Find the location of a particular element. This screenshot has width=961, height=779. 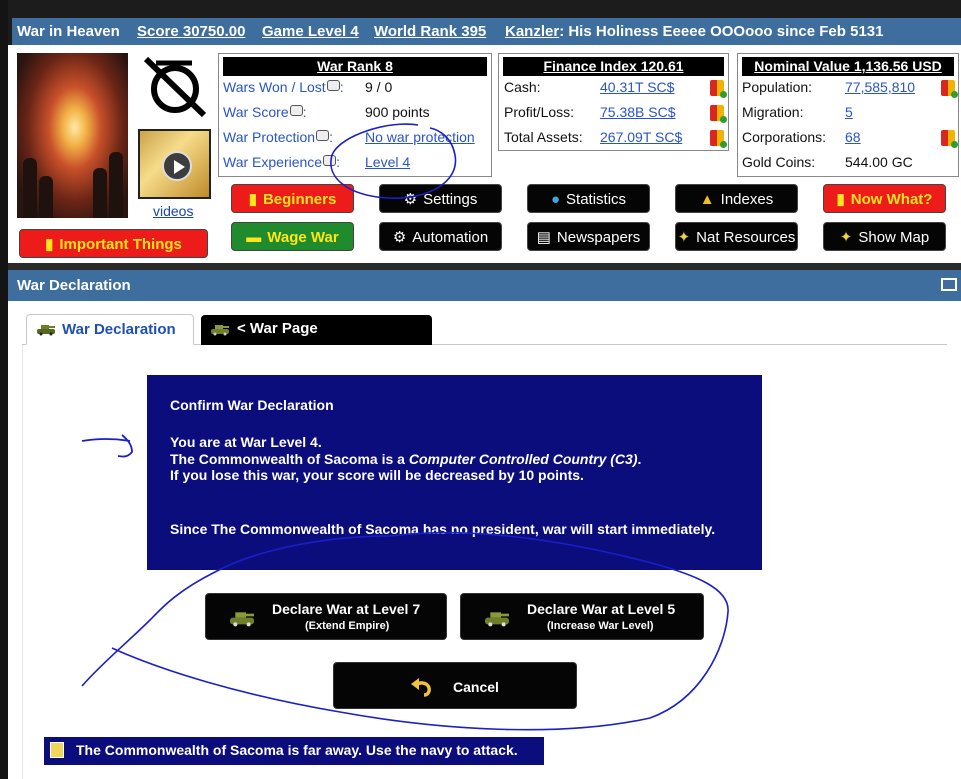

profit-loss-label: Profit/Loss: is located at coordinates (539, 112).